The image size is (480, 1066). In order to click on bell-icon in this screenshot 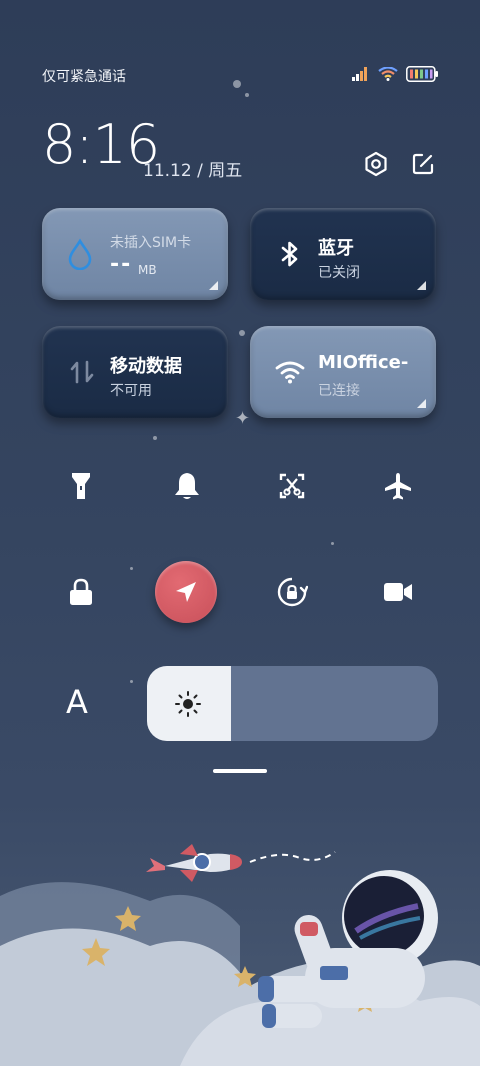, I will do `click(187, 486)`.